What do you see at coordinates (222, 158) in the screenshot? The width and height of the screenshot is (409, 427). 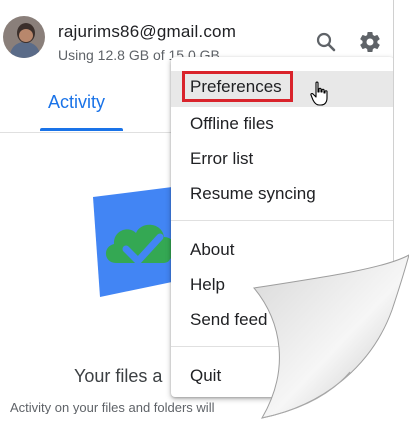 I see `menu-item-label: Error list` at bounding box center [222, 158].